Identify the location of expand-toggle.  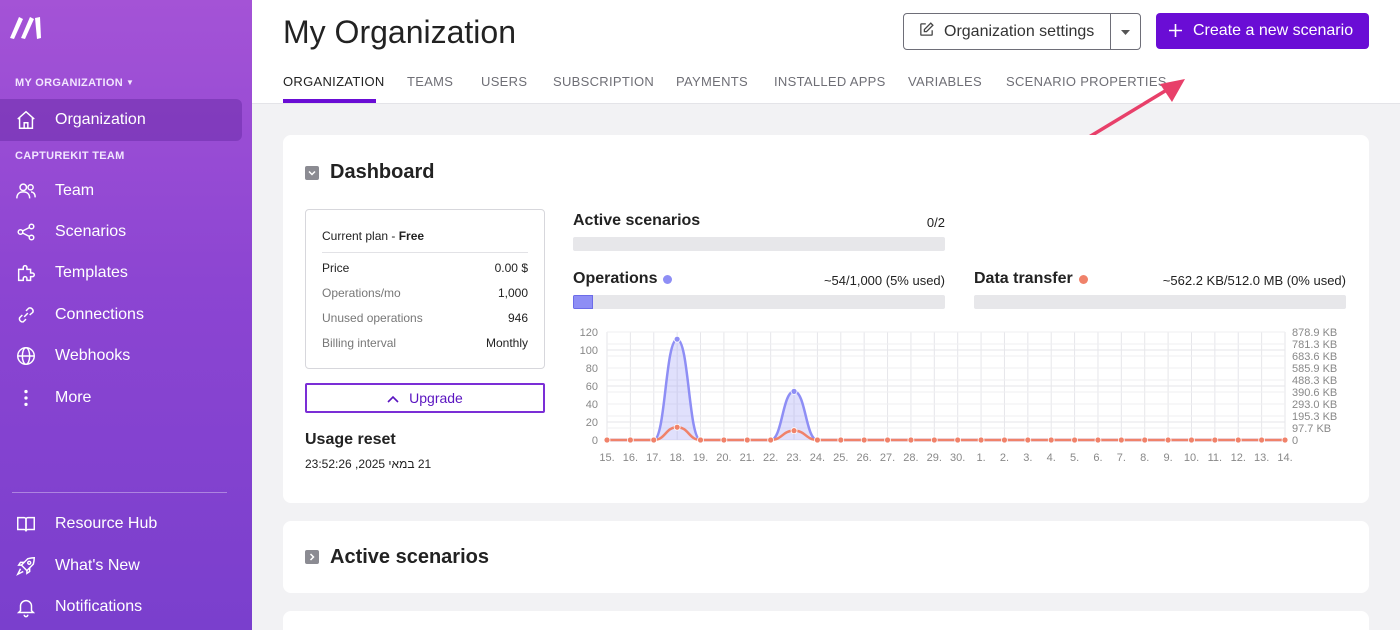
(312, 557).